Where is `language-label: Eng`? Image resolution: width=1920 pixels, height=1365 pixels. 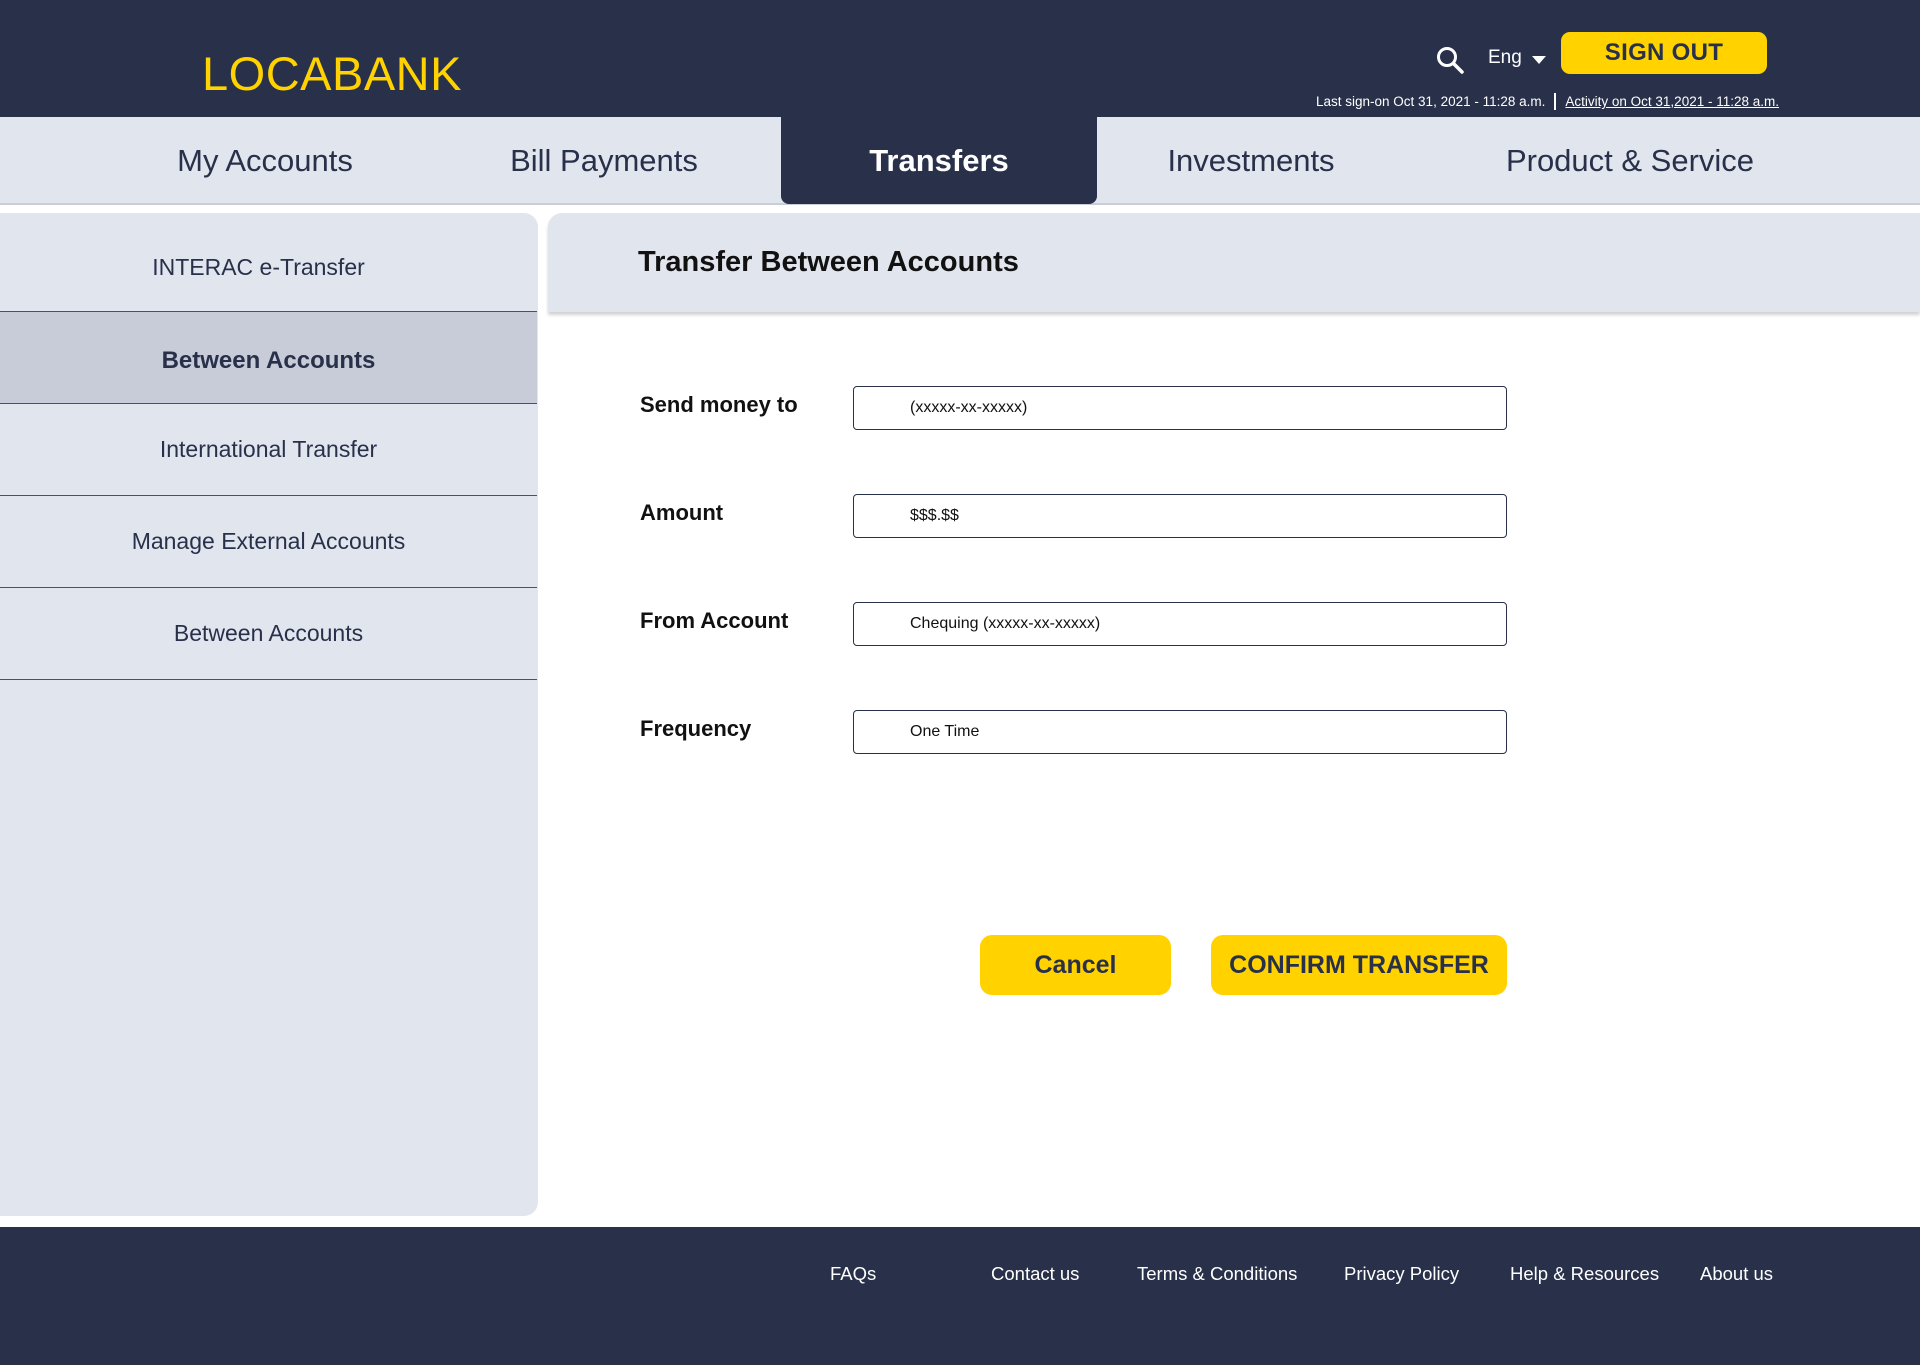
language-label: Eng is located at coordinates (1505, 57).